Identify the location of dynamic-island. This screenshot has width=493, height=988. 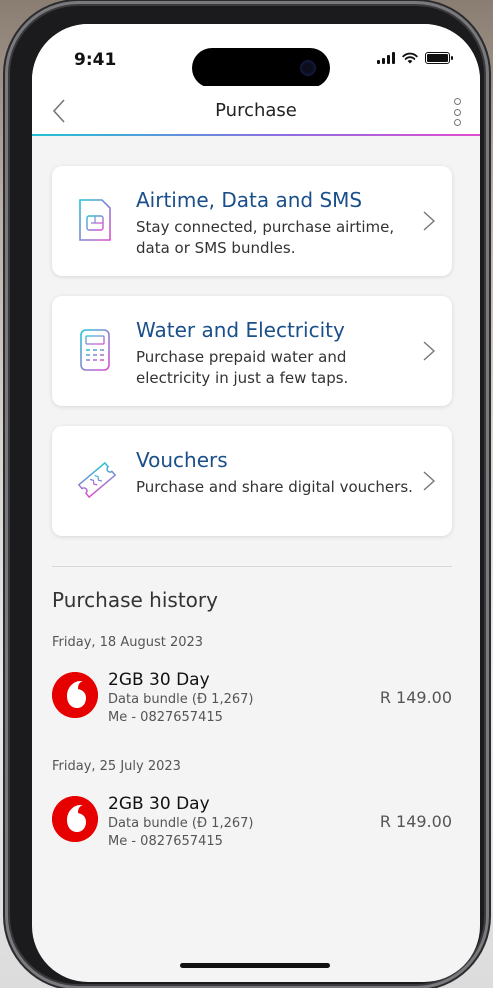
(261, 68).